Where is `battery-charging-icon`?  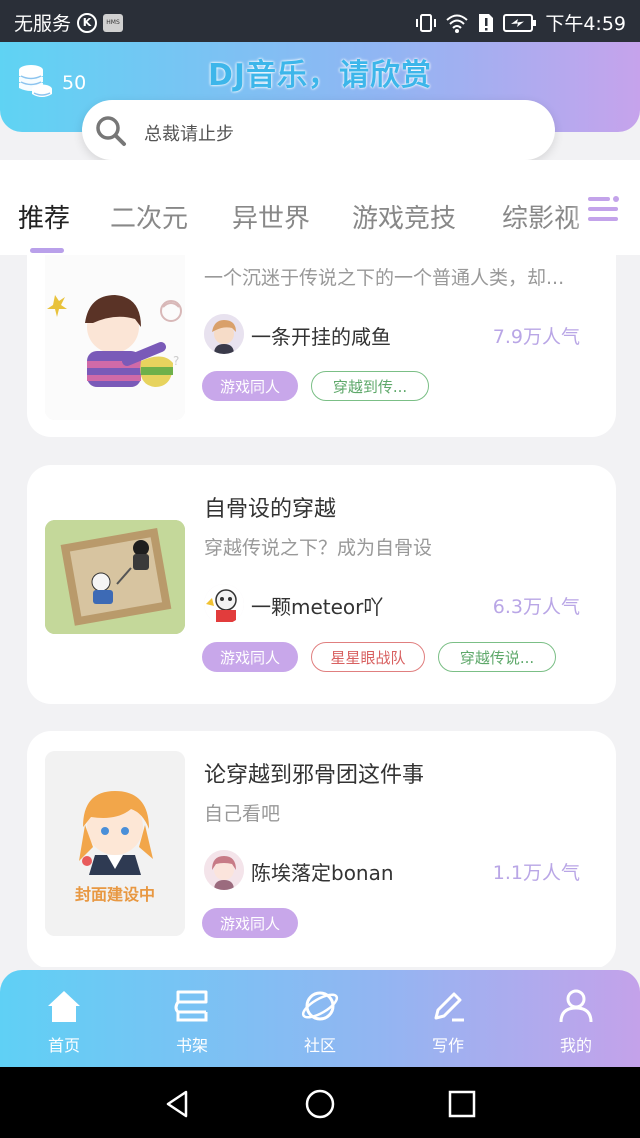
battery-charging-icon is located at coordinates (520, 22).